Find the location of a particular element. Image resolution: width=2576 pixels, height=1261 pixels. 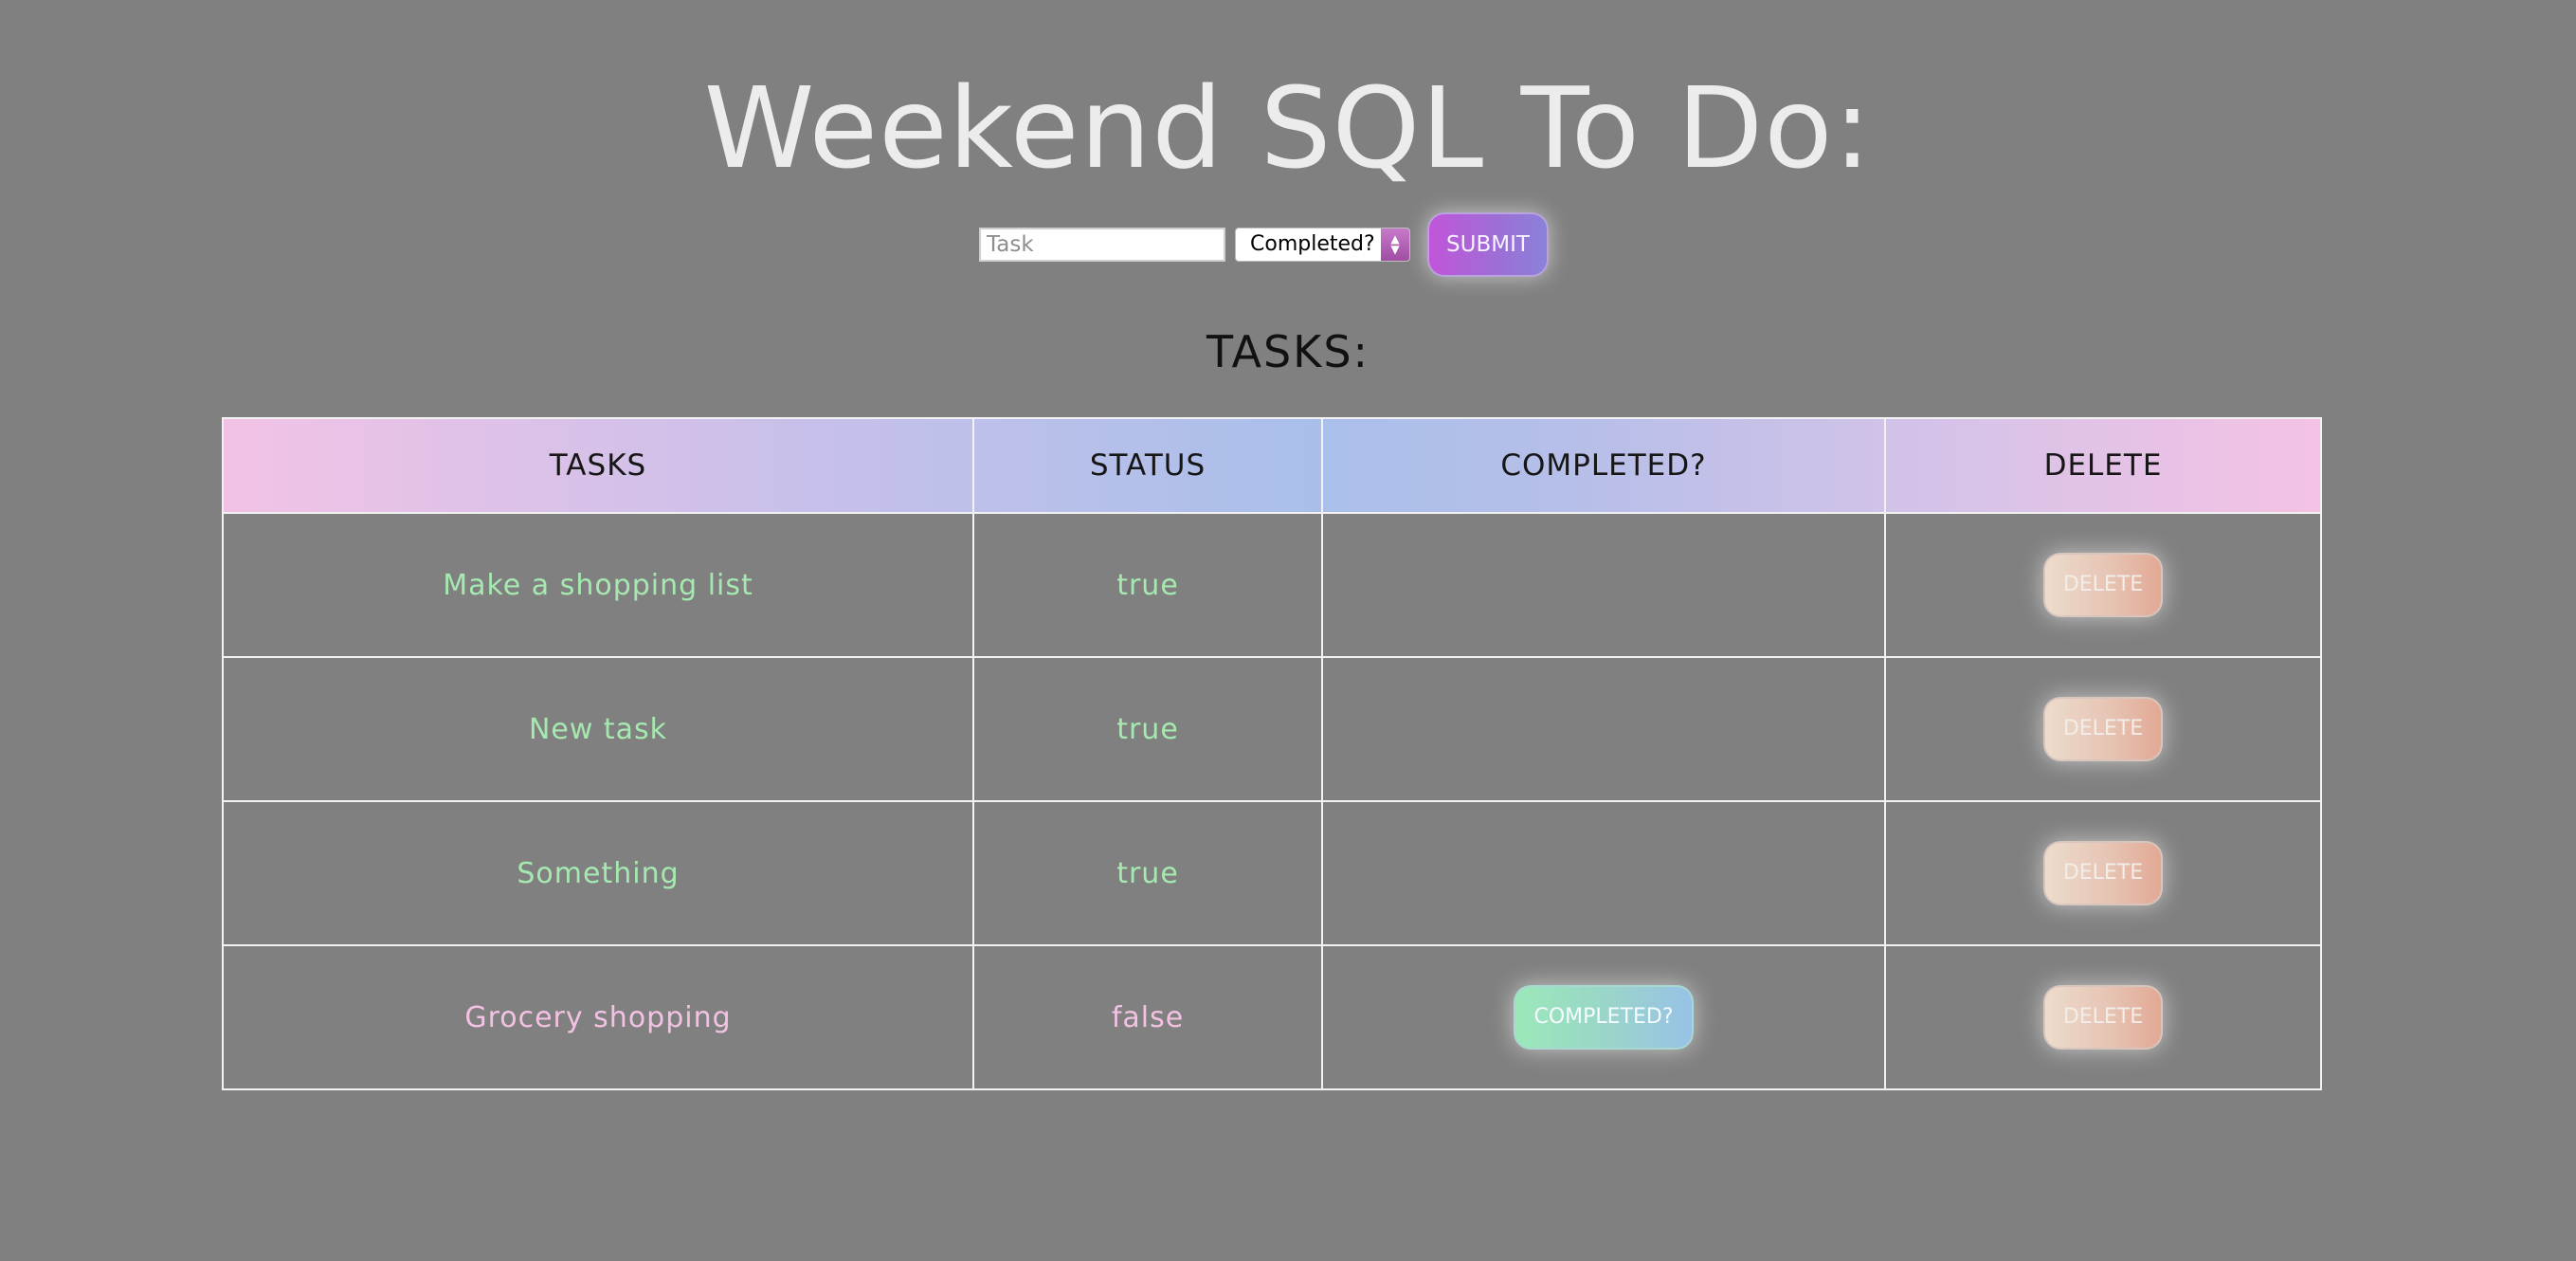

completed-select: Completed? ▲ ▼ is located at coordinates (1322, 245).